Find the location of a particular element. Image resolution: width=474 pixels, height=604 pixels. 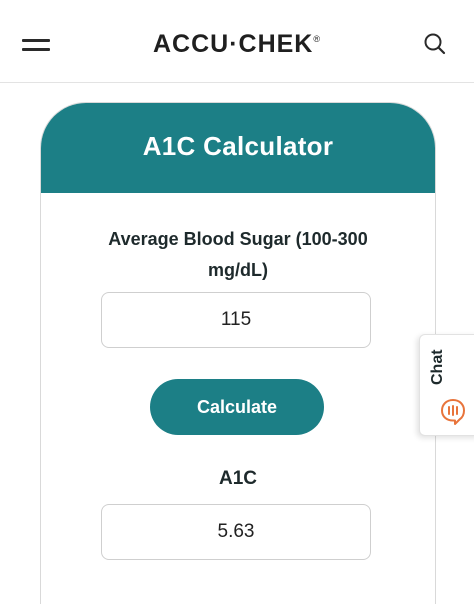

registered-mark: ® is located at coordinates (317, 39).